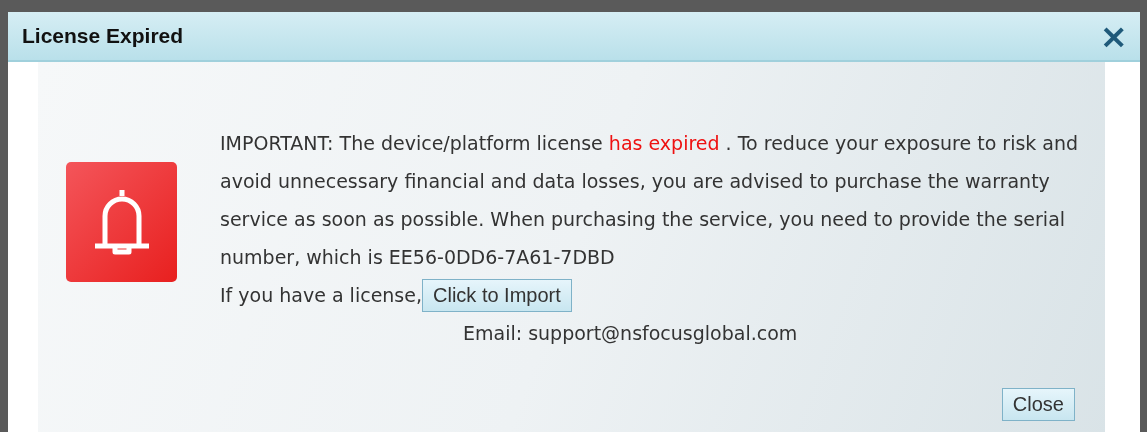 The height and width of the screenshot is (432, 1147). What do you see at coordinates (121, 222) in the screenshot?
I see `bell-icon` at bounding box center [121, 222].